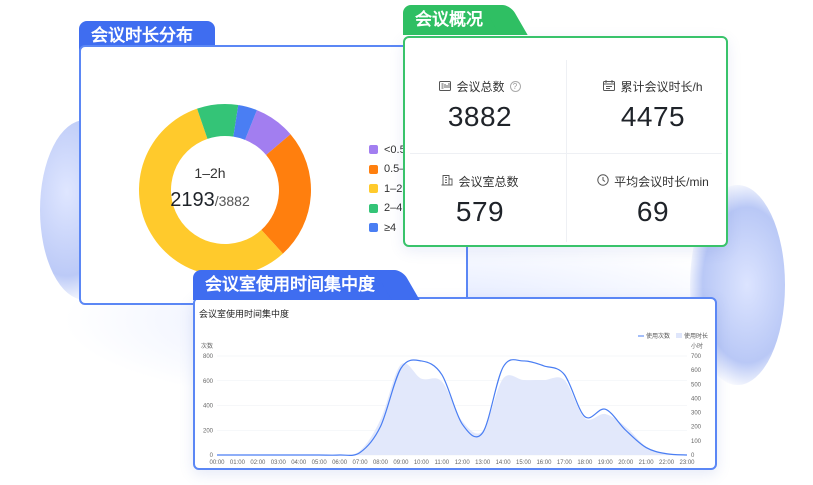 This screenshot has width=813, height=485. What do you see at coordinates (687, 462) in the screenshot?
I see `x-tick: 23:00` at bounding box center [687, 462].